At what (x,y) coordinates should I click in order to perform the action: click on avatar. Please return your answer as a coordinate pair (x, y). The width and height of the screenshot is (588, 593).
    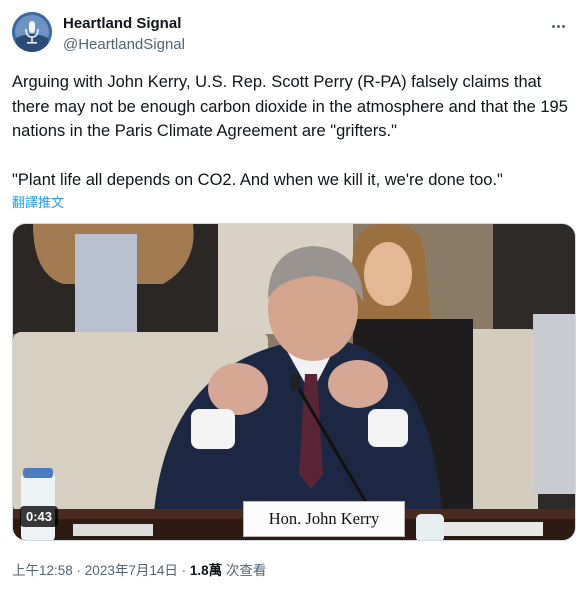
    Looking at the image, I should click on (32, 32).